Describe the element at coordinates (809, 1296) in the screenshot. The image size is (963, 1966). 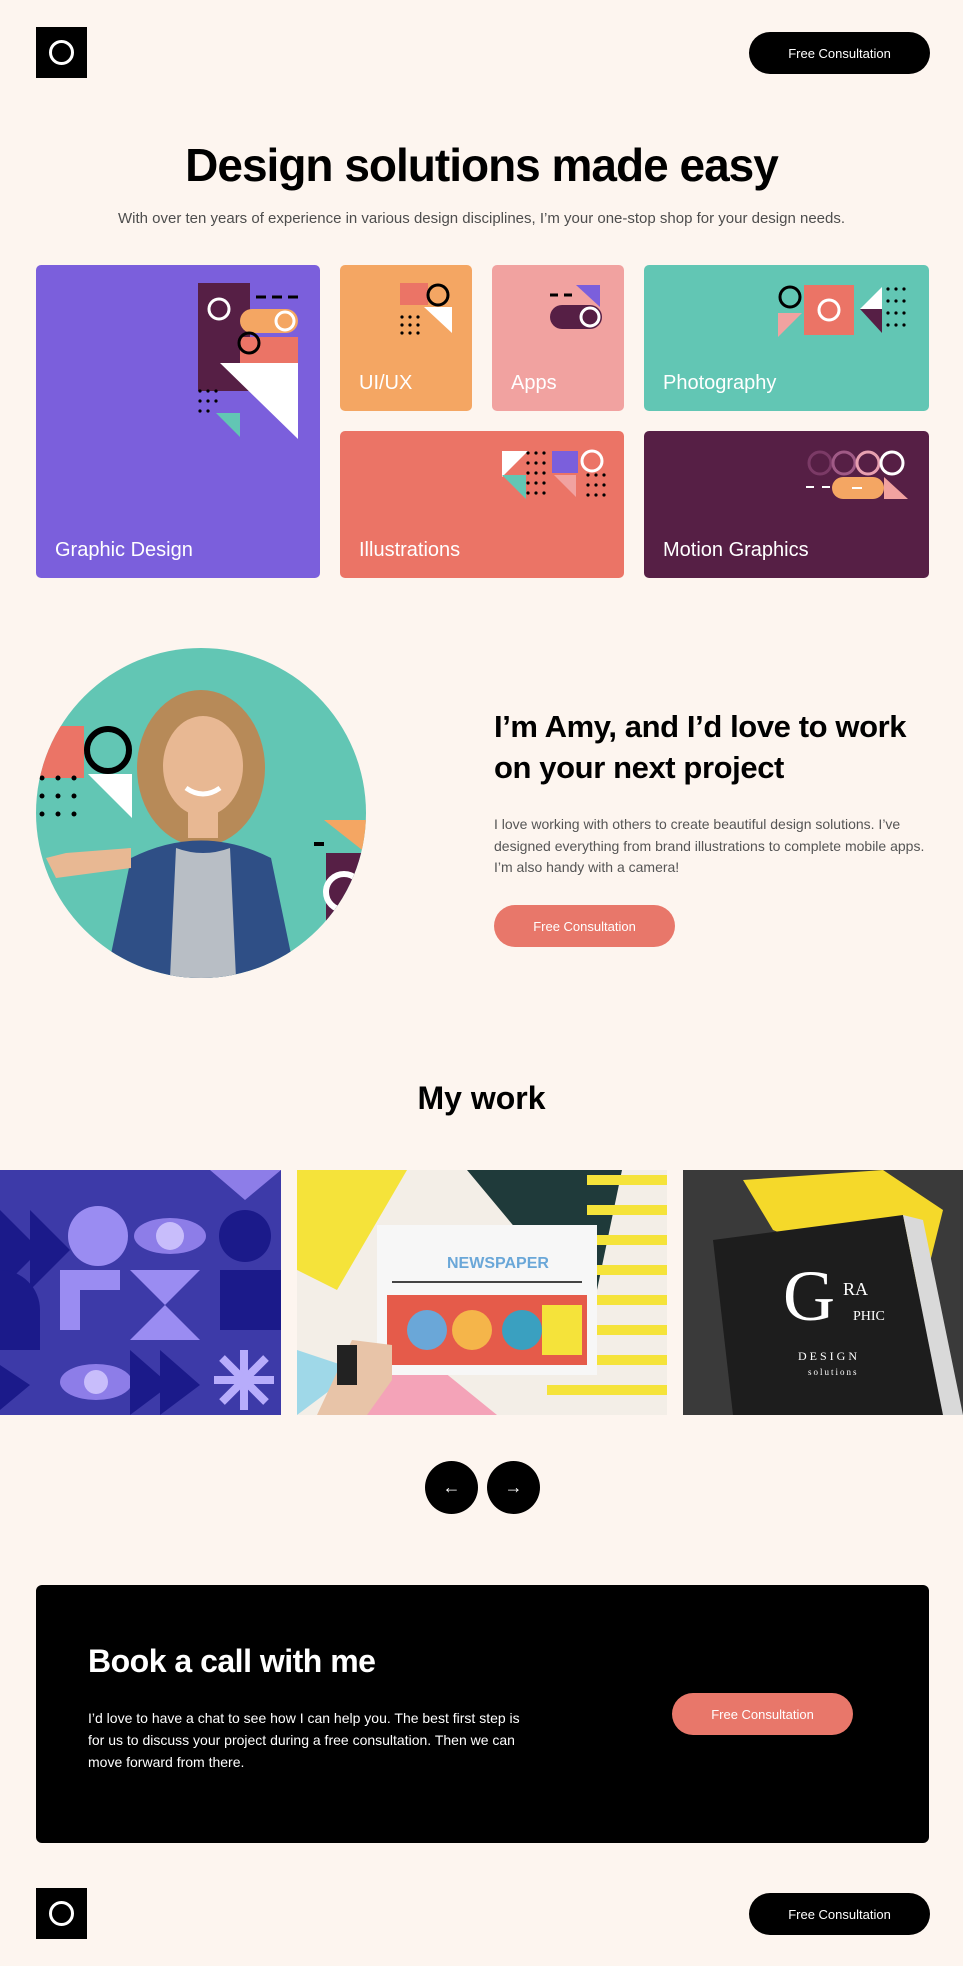
I see `book-title-letter: G` at that location.